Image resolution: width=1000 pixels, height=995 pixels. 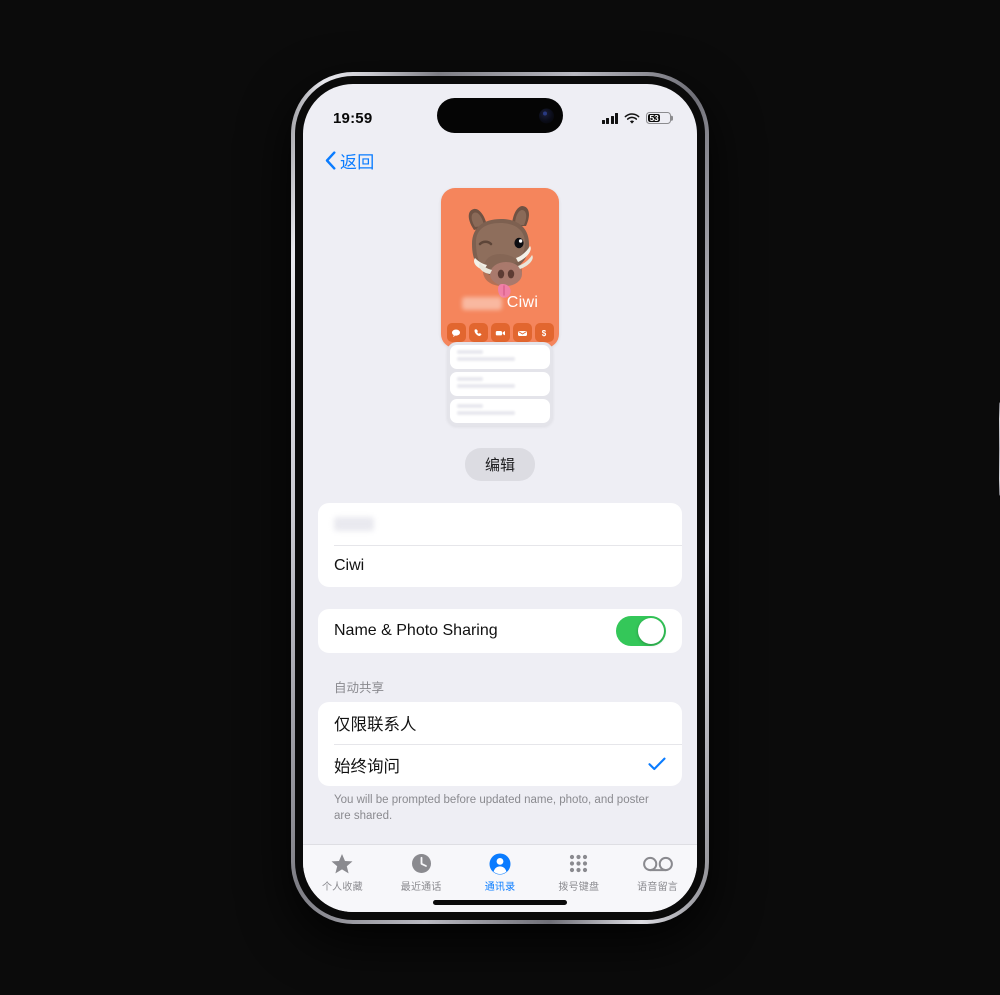 I want to click on sharing-group: Name & Photo Sharing, so click(x=500, y=631).